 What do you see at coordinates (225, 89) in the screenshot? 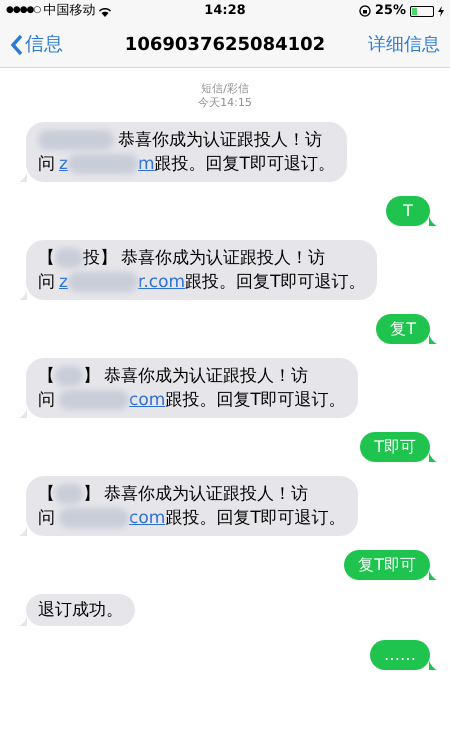
I see `service-label: 短信/彩信` at bounding box center [225, 89].